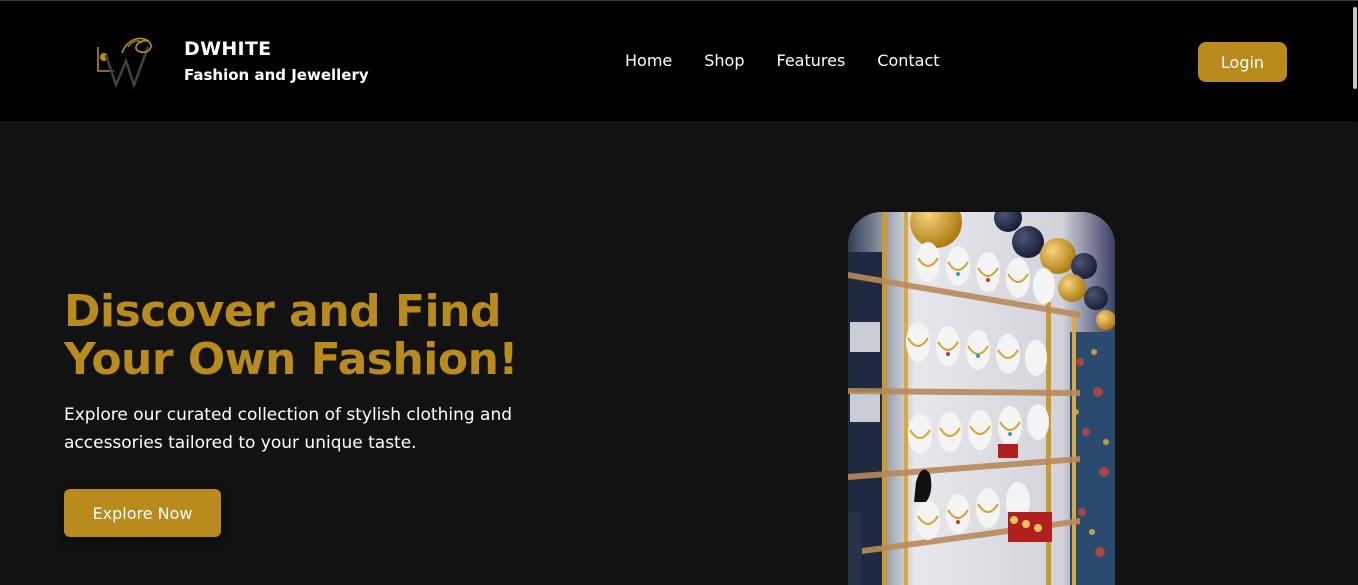 The width and height of the screenshot is (1358, 585). What do you see at coordinates (1355, 48) in the screenshot?
I see `scrollbar-thumb` at bounding box center [1355, 48].